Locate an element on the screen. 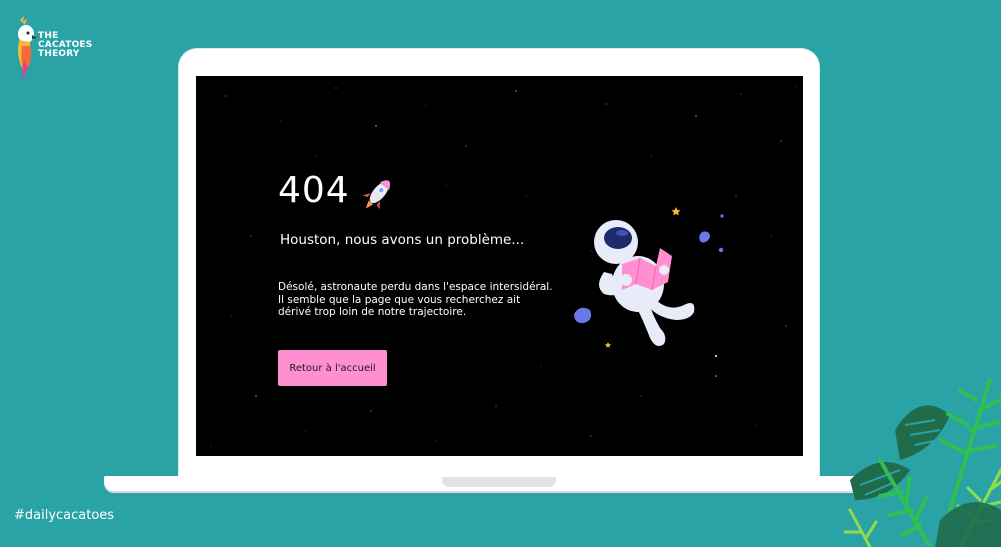 The image size is (1001, 547). brand-logo: THE CACATOES THEORY is located at coordinates (69, 48).